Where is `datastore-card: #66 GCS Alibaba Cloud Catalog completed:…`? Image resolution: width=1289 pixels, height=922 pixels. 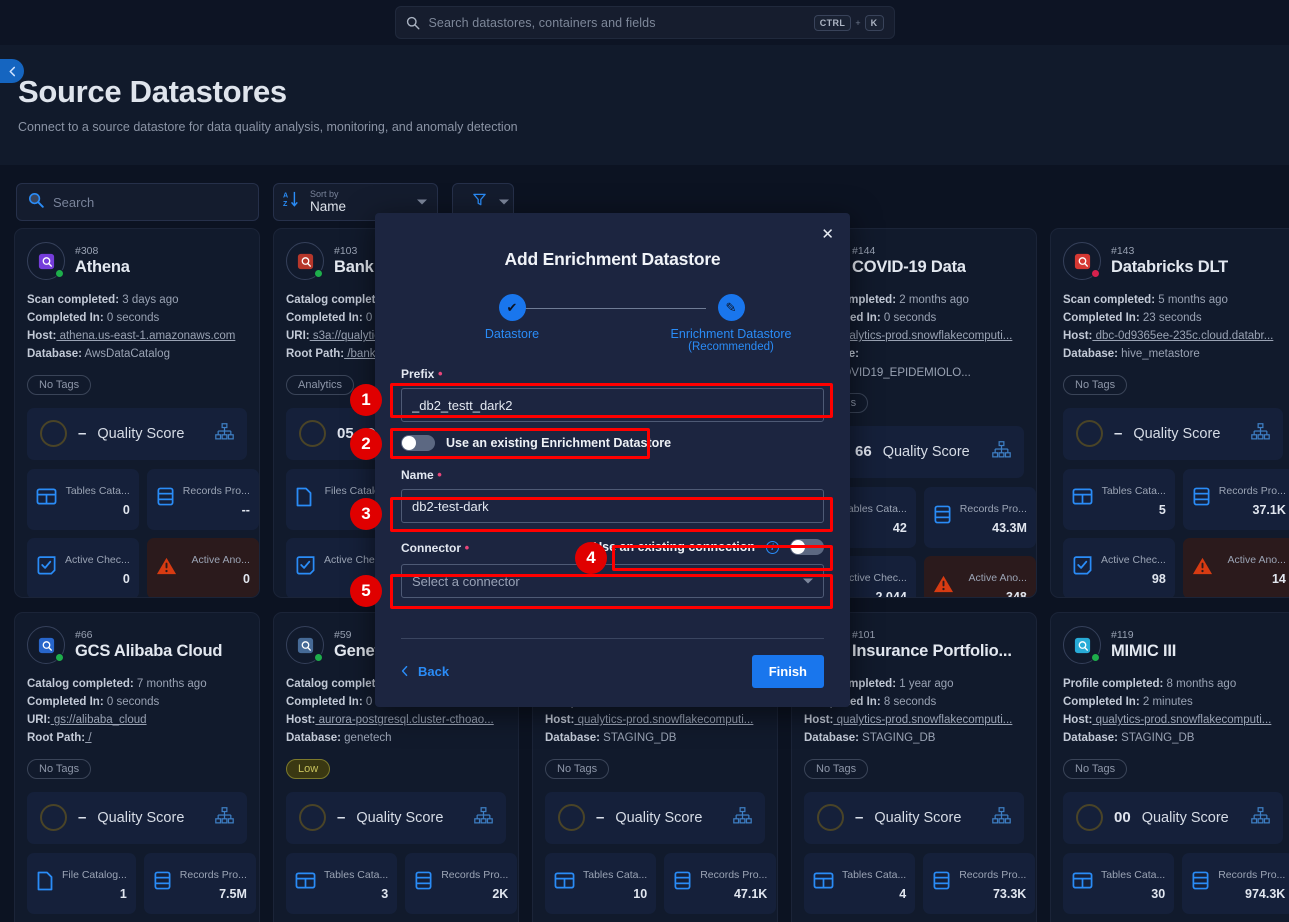
datastore-card: #66 GCS Alibaba Cloud Catalog completed:… is located at coordinates (137, 767).